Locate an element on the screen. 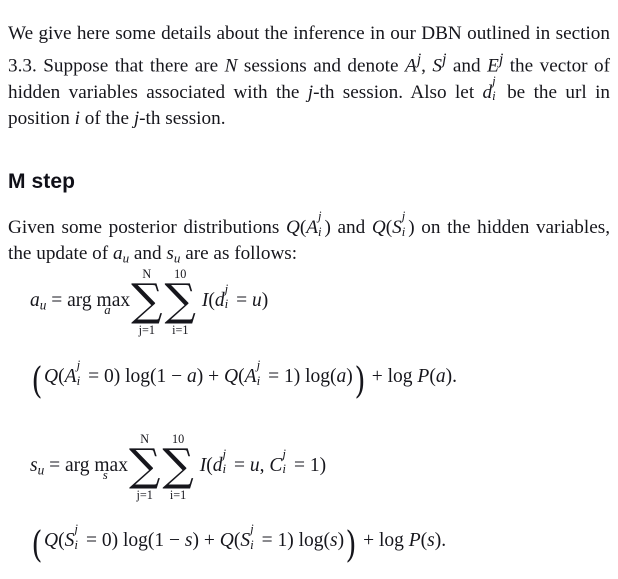 The width and height of the screenshot is (618, 579). eq-a-lhs: a is located at coordinates (35, 300).